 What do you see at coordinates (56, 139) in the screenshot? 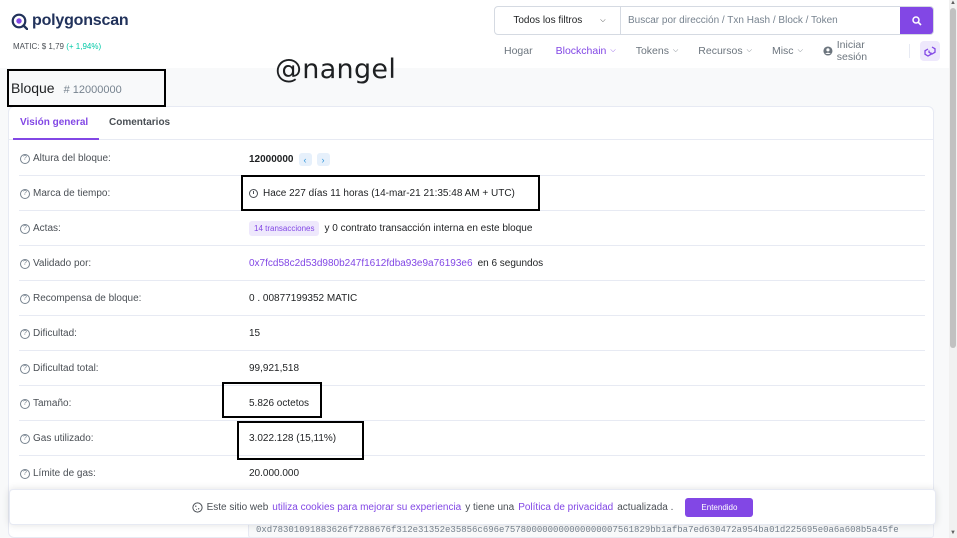
I see `active-tab-indicator` at bounding box center [56, 139].